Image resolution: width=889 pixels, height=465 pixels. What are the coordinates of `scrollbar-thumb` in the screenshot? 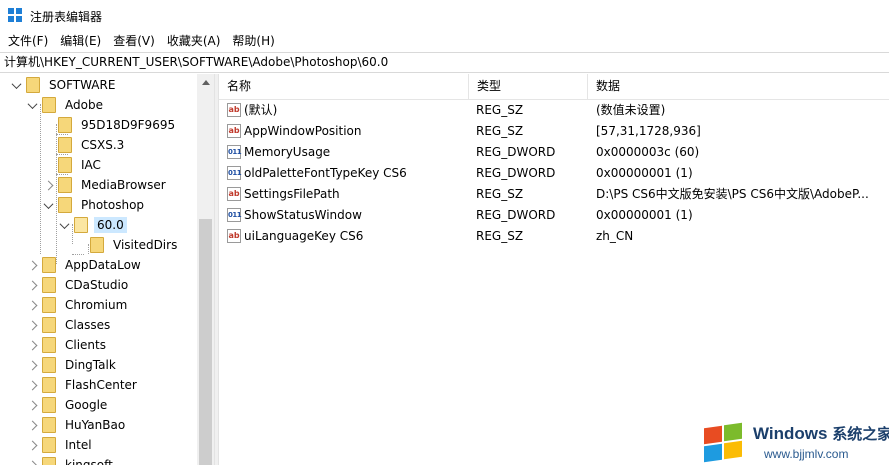 It's located at (205, 342).